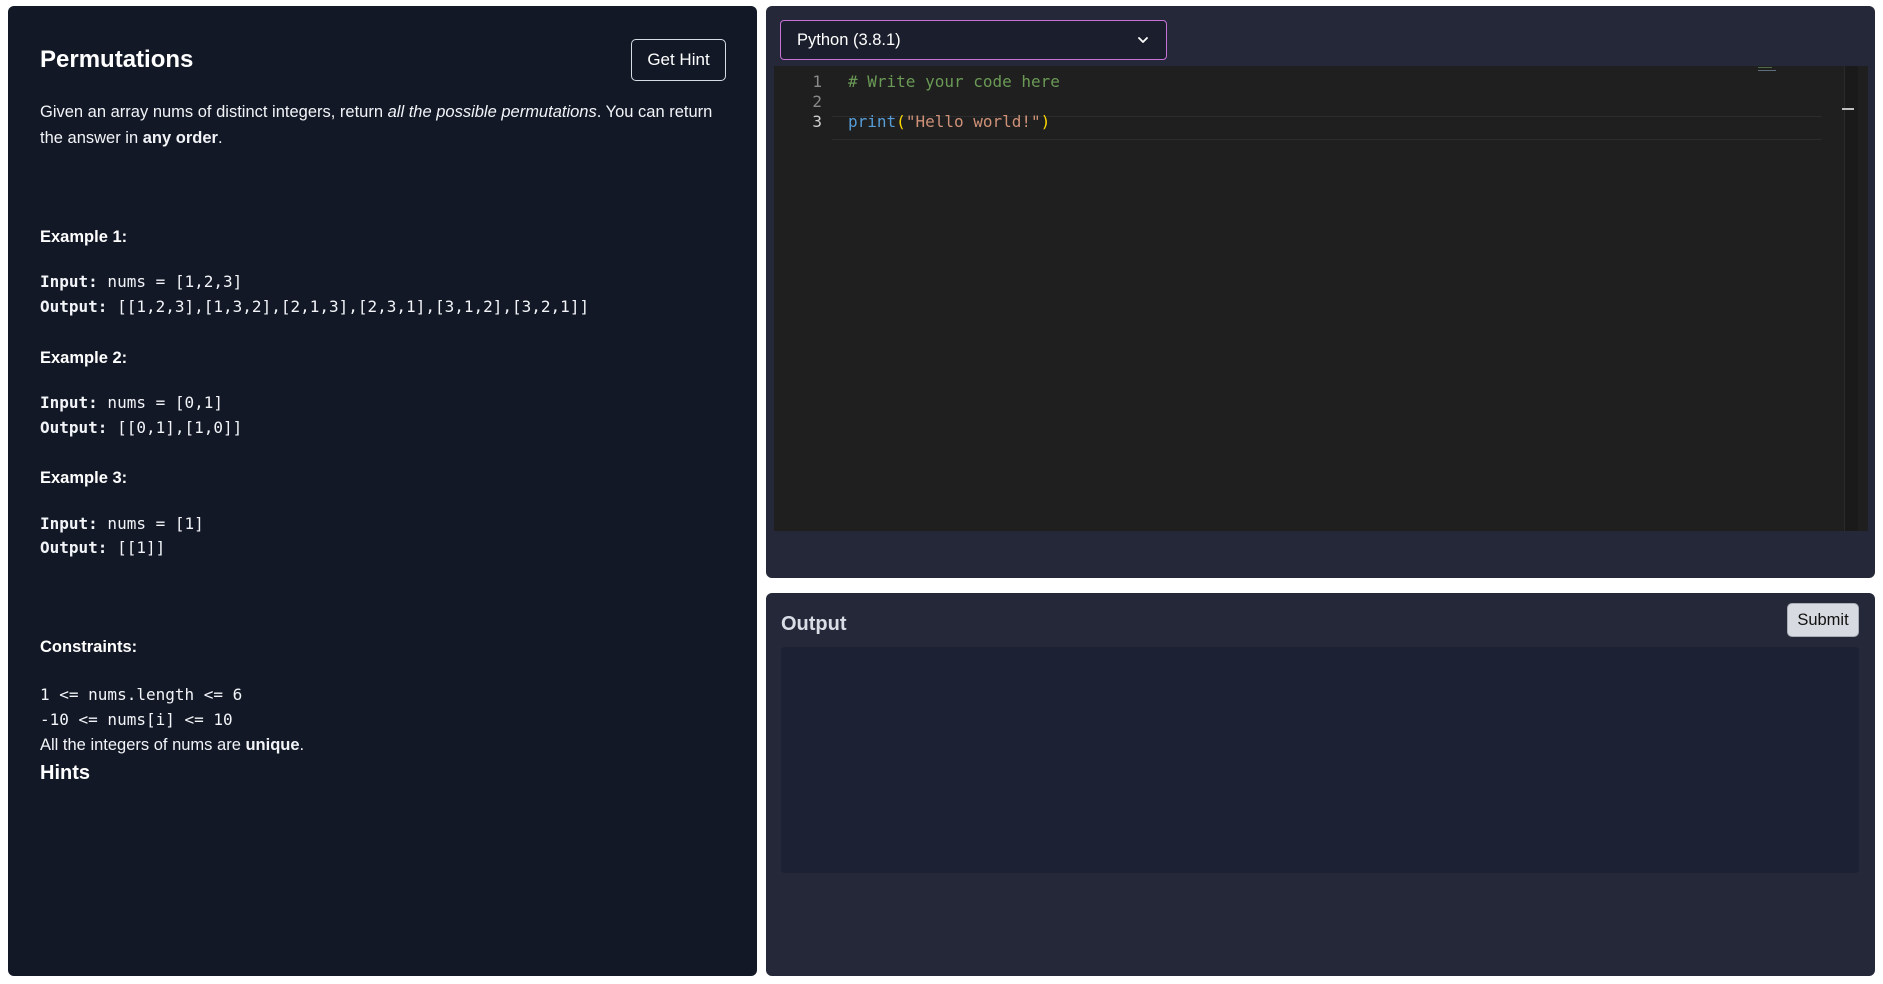 The height and width of the screenshot is (984, 1883). What do you see at coordinates (817, 101) in the screenshot?
I see `line-number: 2` at bounding box center [817, 101].